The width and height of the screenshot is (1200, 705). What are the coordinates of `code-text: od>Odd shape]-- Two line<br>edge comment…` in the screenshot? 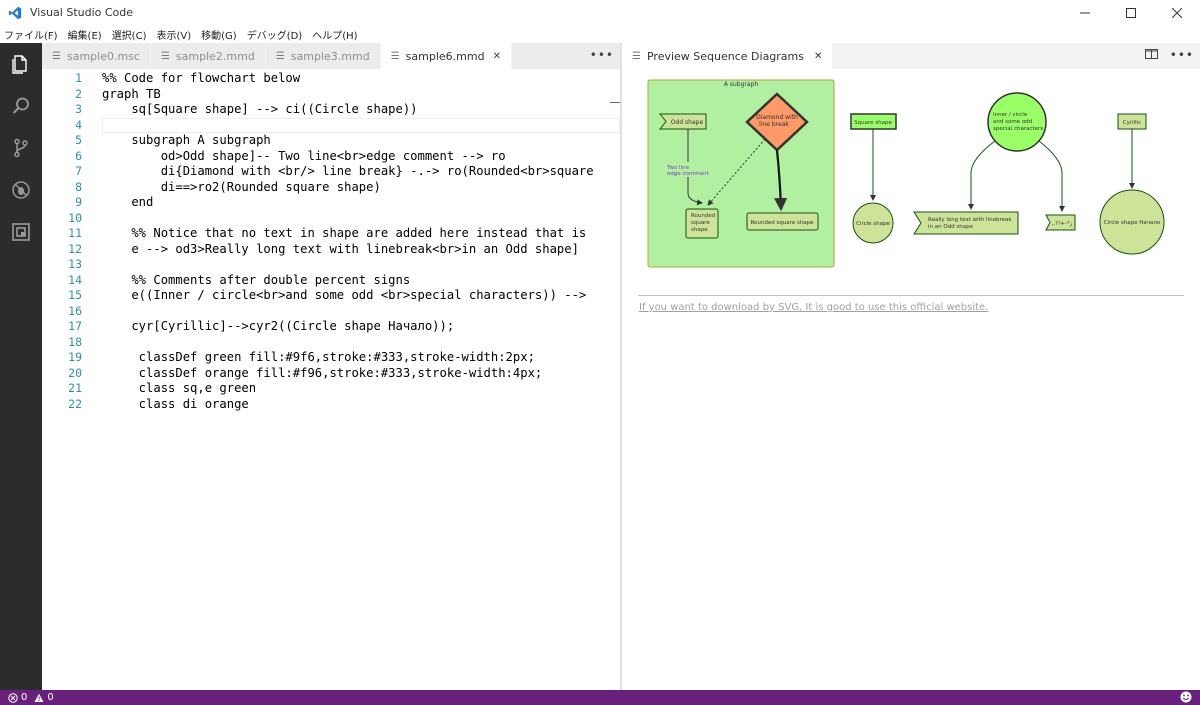 It's located at (304, 155).